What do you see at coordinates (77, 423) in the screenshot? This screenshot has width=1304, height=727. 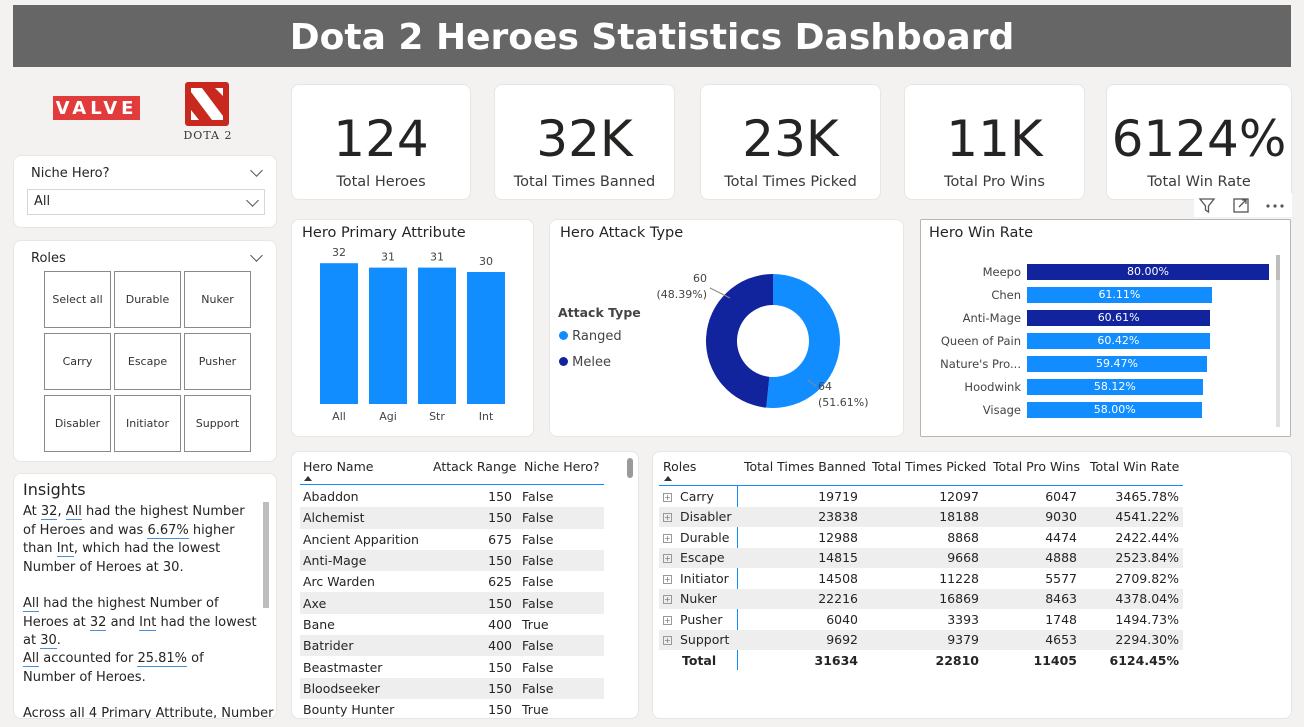 I see `role-tile-disabler: Disabler` at bounding box center [77, 423].